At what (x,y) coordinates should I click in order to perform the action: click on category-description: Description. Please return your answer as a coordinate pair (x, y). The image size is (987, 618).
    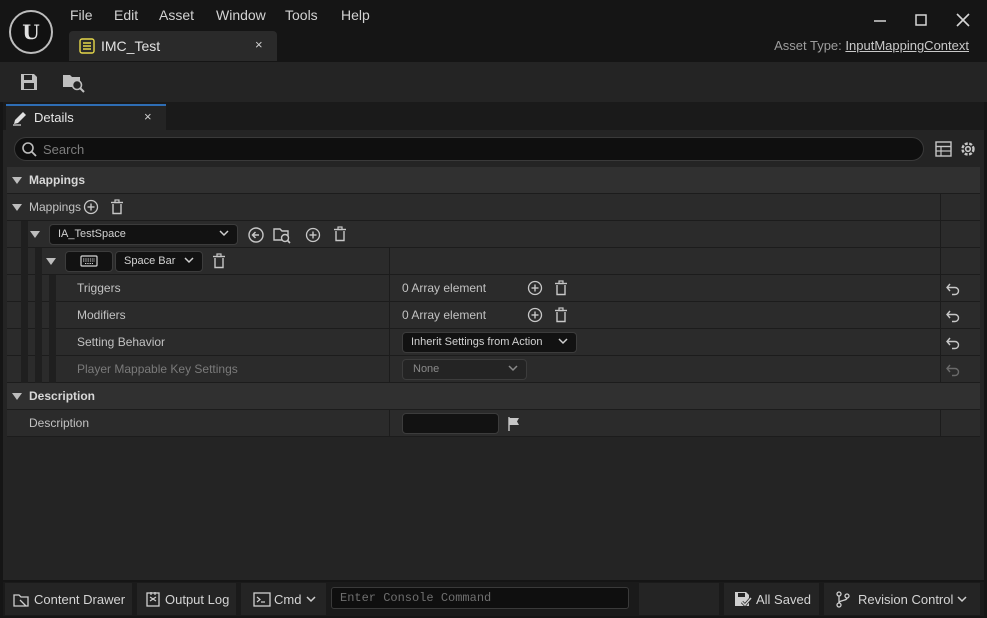
    Looking at the image, I should click on (493, 396).